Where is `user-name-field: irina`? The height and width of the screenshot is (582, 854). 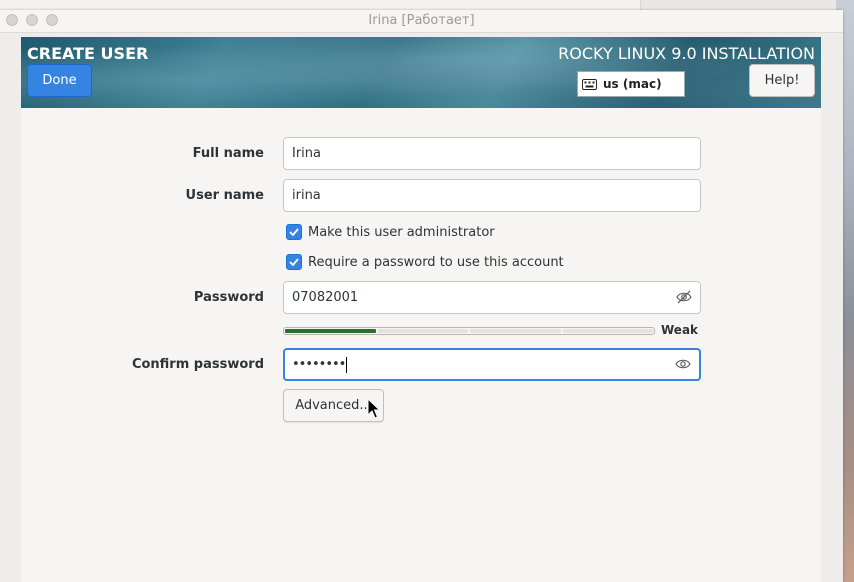
user-name-field: irina is located at coordinates (492, 195).